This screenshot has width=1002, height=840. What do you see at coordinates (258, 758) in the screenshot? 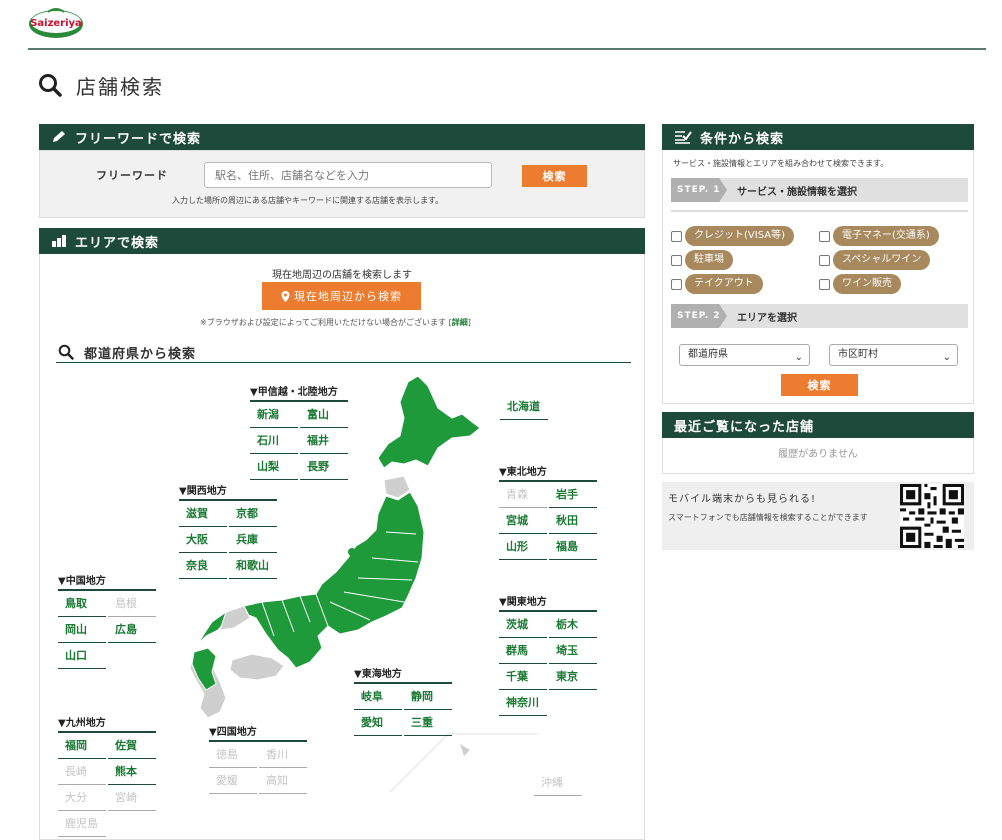
I see `region-shikoku: ▼四国地方 徳島 香川 愛媛 高知` at bounding box center [258, 758].